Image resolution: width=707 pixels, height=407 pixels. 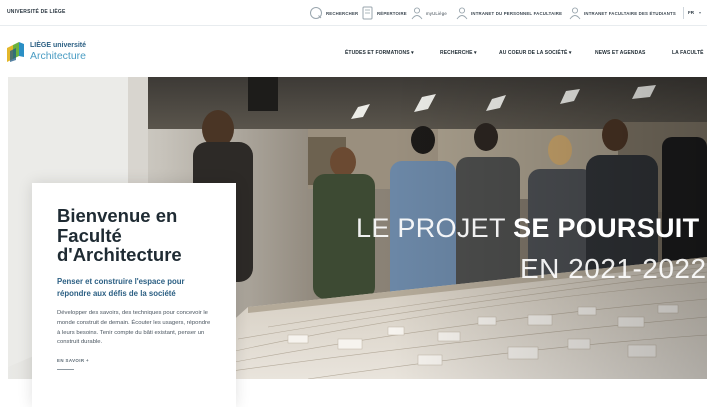 What do you see at coordinates (134, 360) in the screenshot?
I see `read-more-link: EN SAVOIR +` at bounding box center [134, 360].